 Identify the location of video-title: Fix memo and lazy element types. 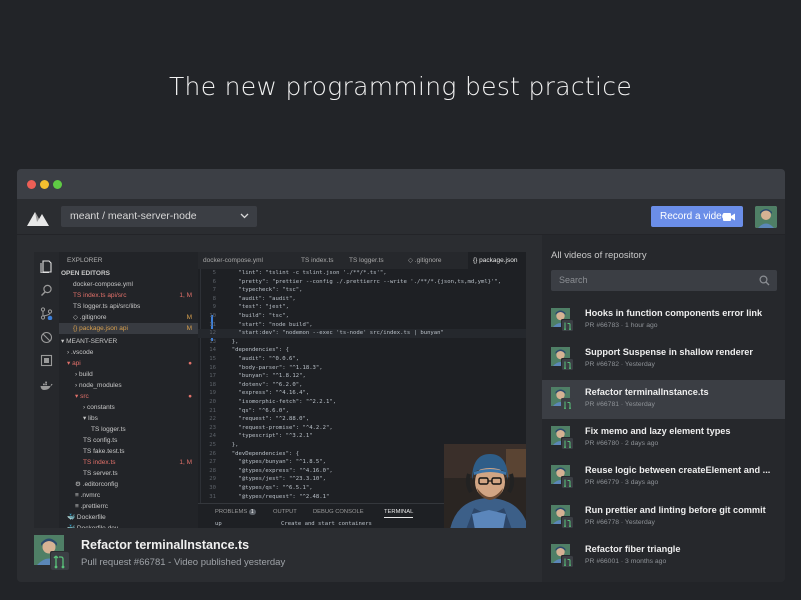
(658, 430).